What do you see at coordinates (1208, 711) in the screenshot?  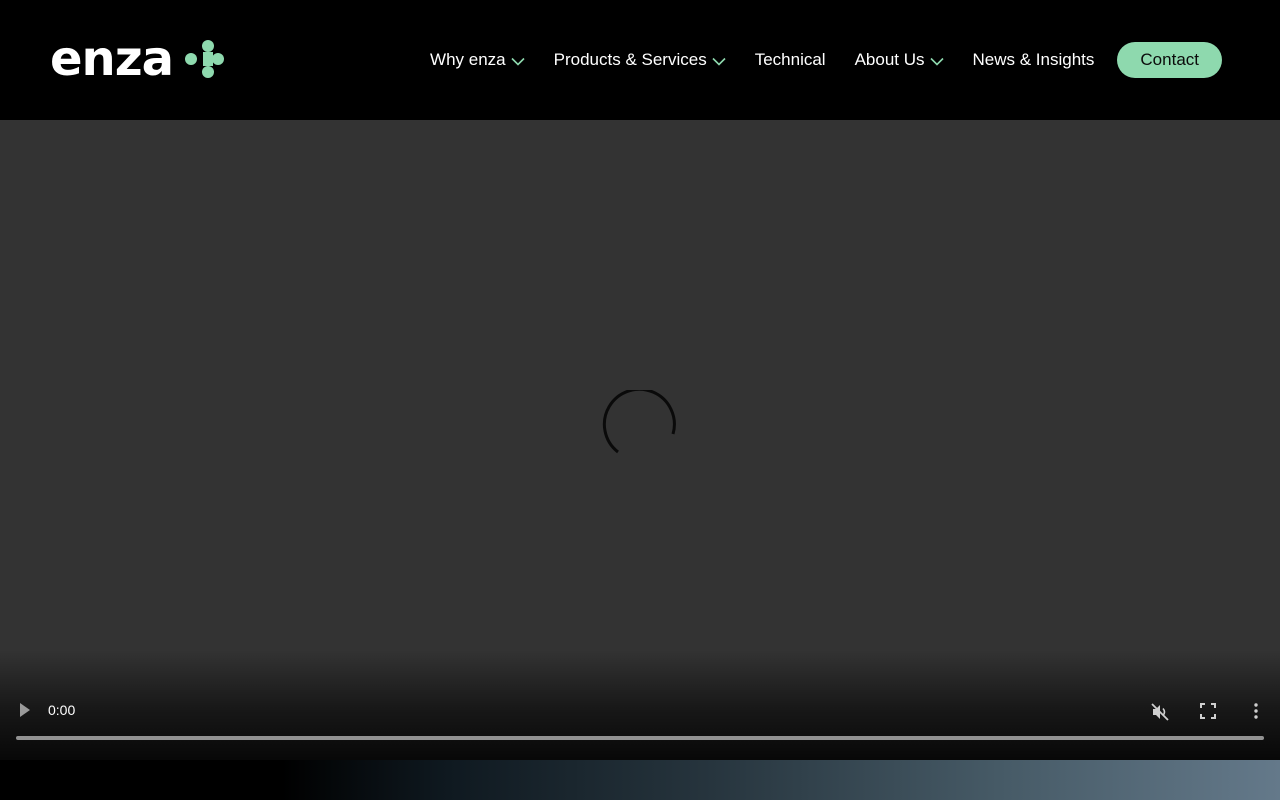 I see `fullscreen-icon` at bounding box center [1208, 711].